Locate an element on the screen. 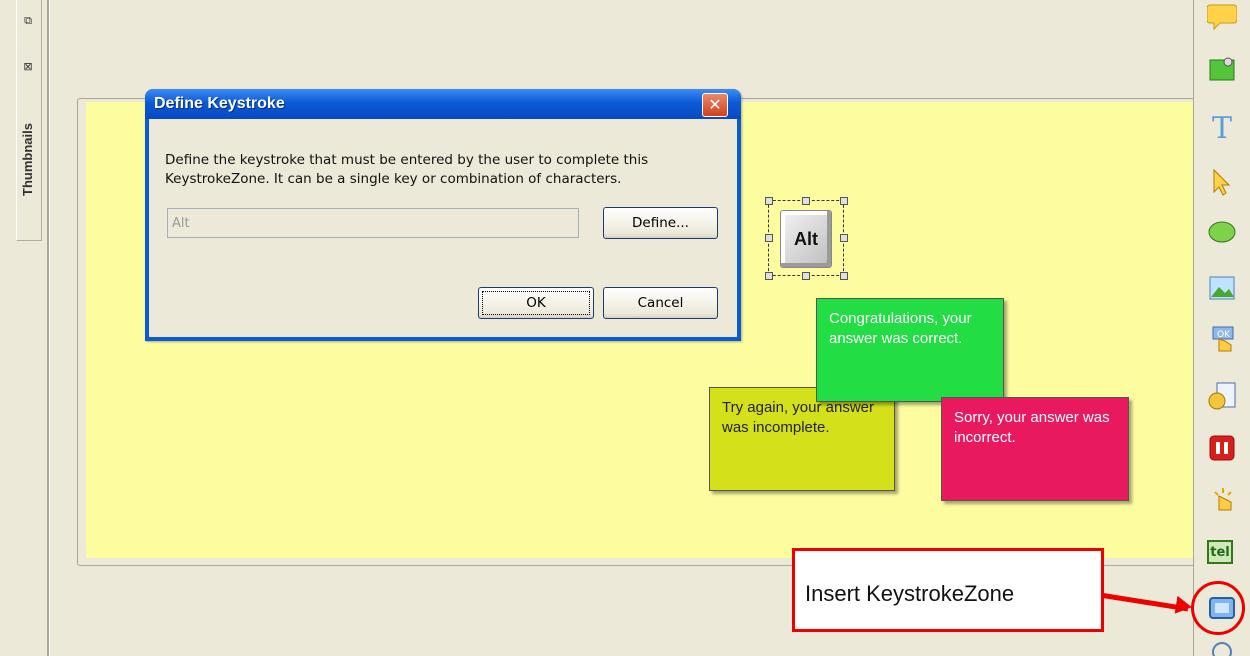  shape-icon is located at coordinates (1222, 232).